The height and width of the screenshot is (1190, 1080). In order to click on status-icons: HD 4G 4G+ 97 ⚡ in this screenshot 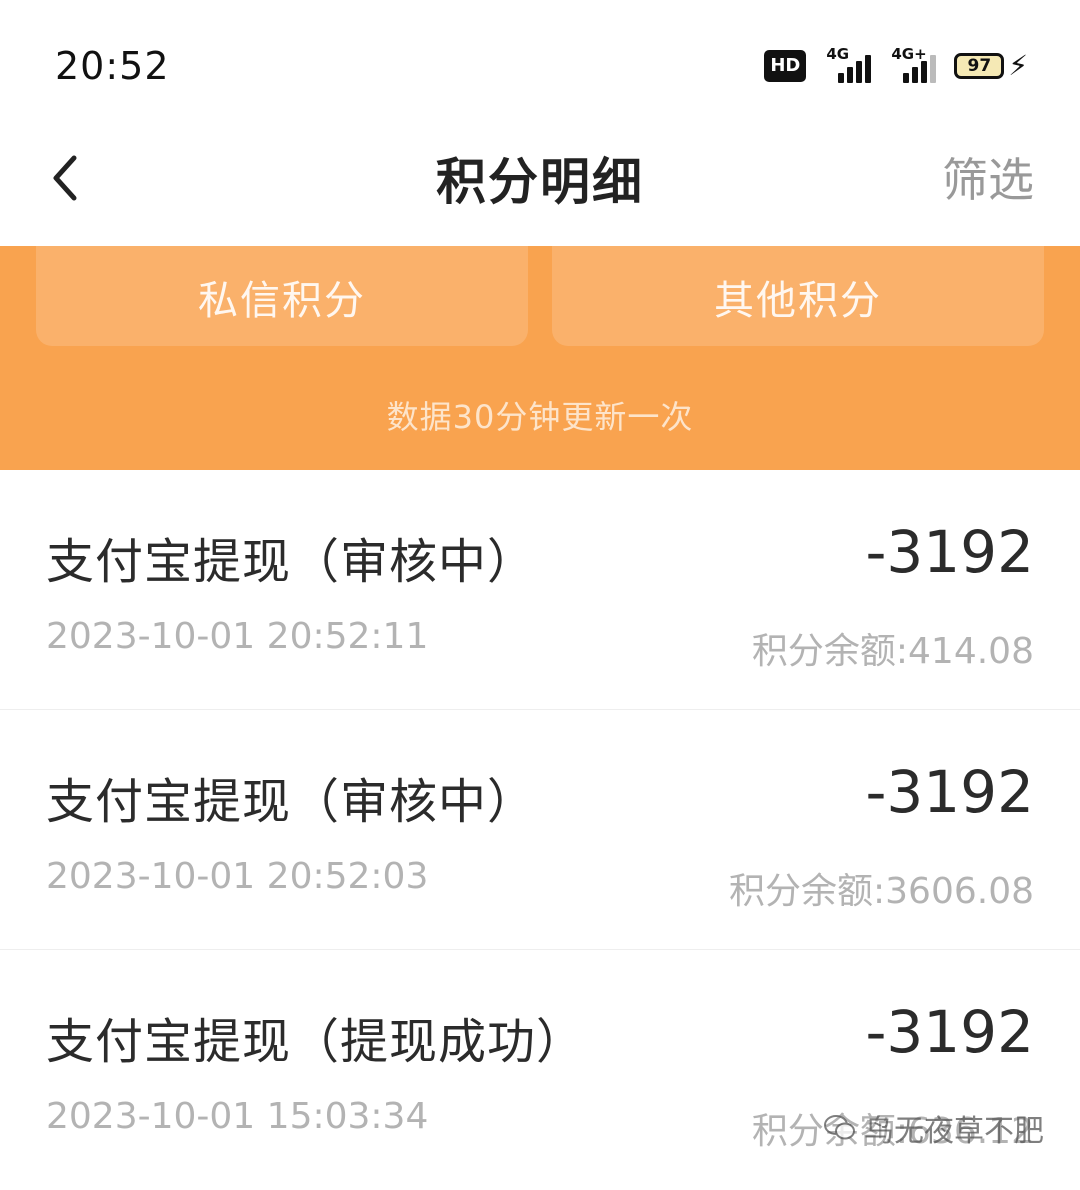, I will do `click(896, 66)`.